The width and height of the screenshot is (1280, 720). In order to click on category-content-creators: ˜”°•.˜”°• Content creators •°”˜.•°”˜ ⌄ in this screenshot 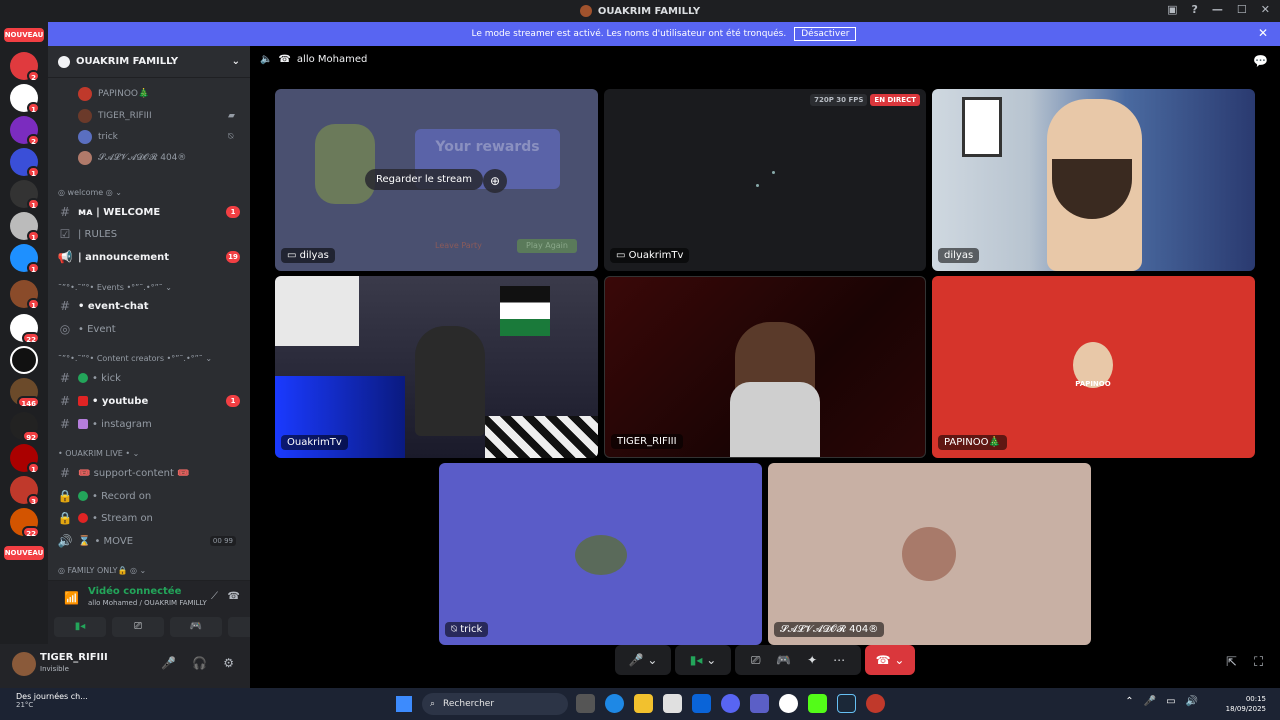, I will do `click(135, 358)`.